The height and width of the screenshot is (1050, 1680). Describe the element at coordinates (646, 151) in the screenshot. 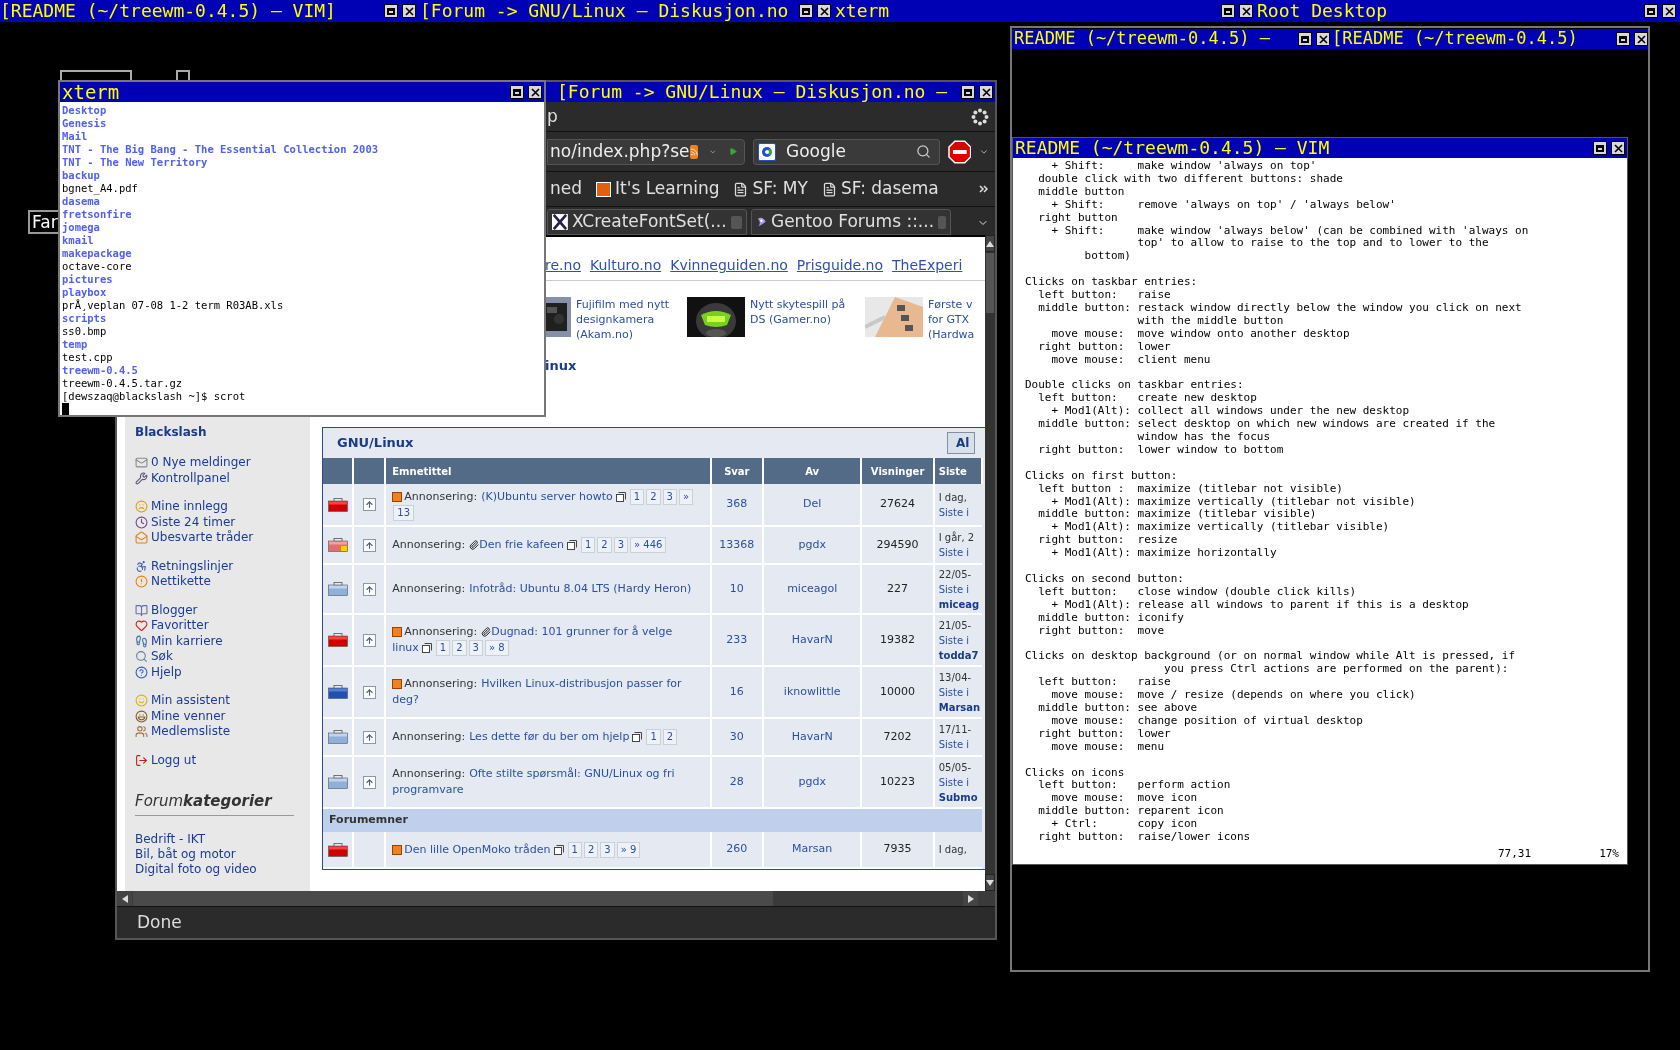

I see `url-field: no/index.php?se` at that location.